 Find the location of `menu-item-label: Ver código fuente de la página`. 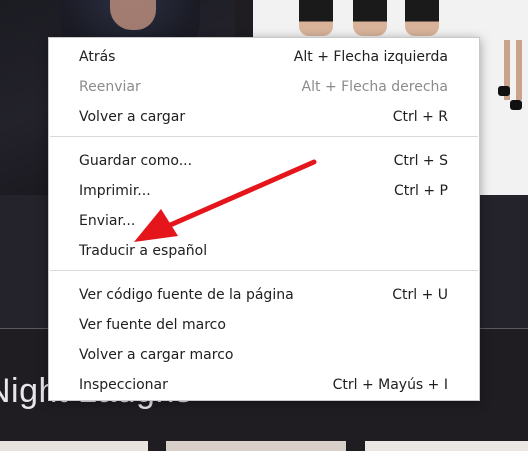

menu-item-label: Ver código fuente de la página is located at coordinates (186, 295).